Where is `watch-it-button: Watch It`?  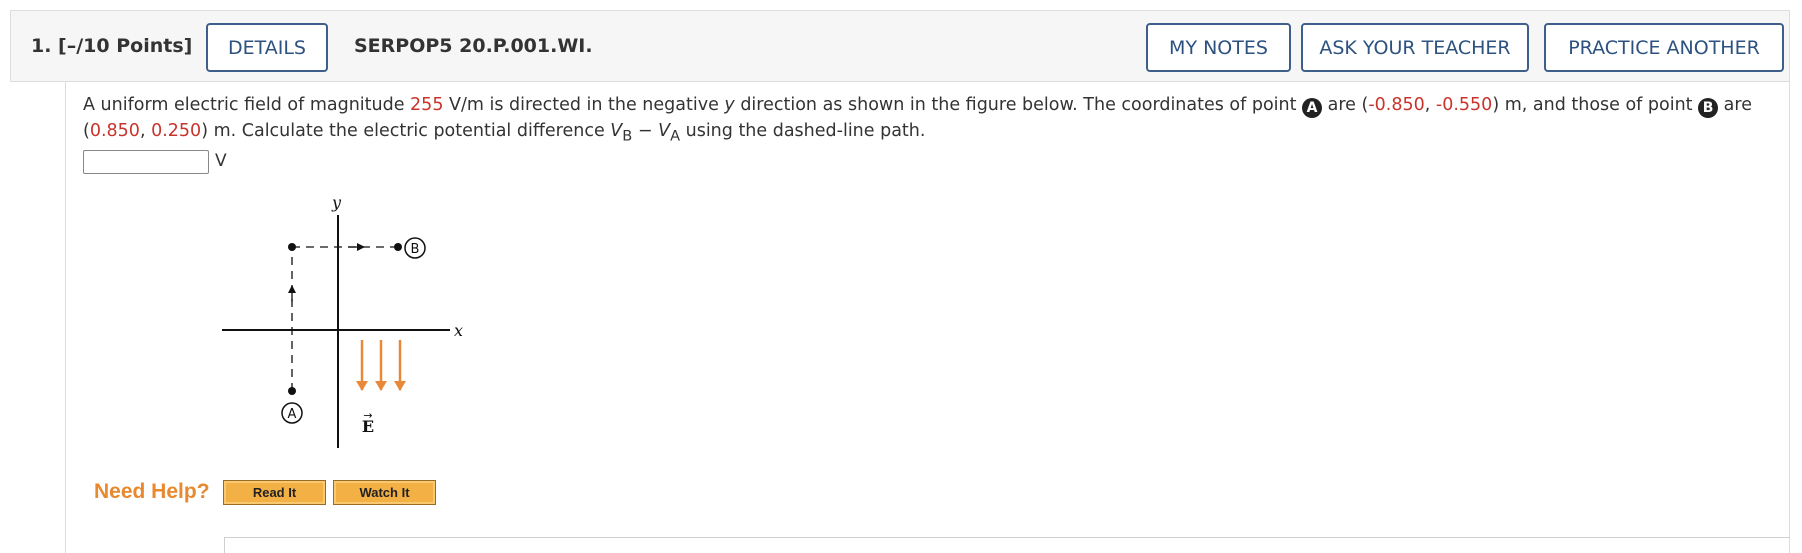
watch-it-button: Watch It is located at coordinates (384, 492).